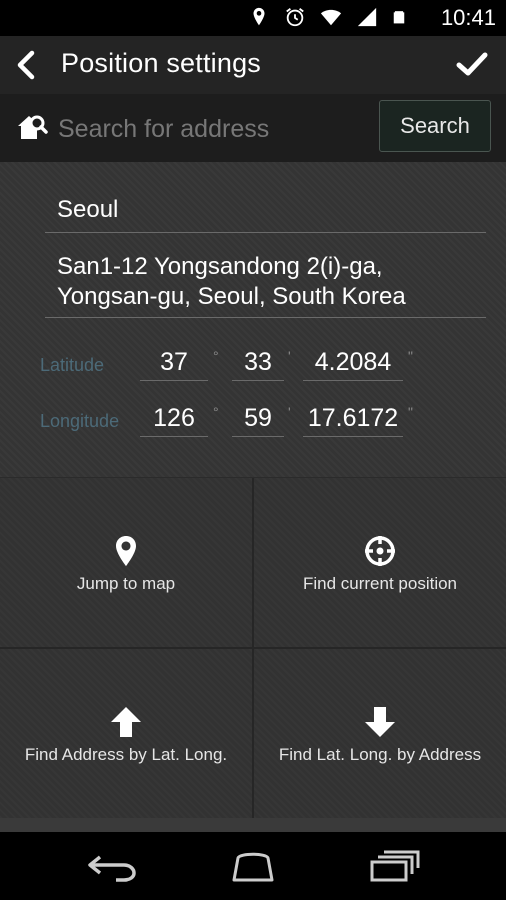 Image resolution: width=506 pixels, height=900 pixels. What do you see at coordinates (331, 17) in the screenshot?
I see `wifi-icon` at bounding box center [331, 17].